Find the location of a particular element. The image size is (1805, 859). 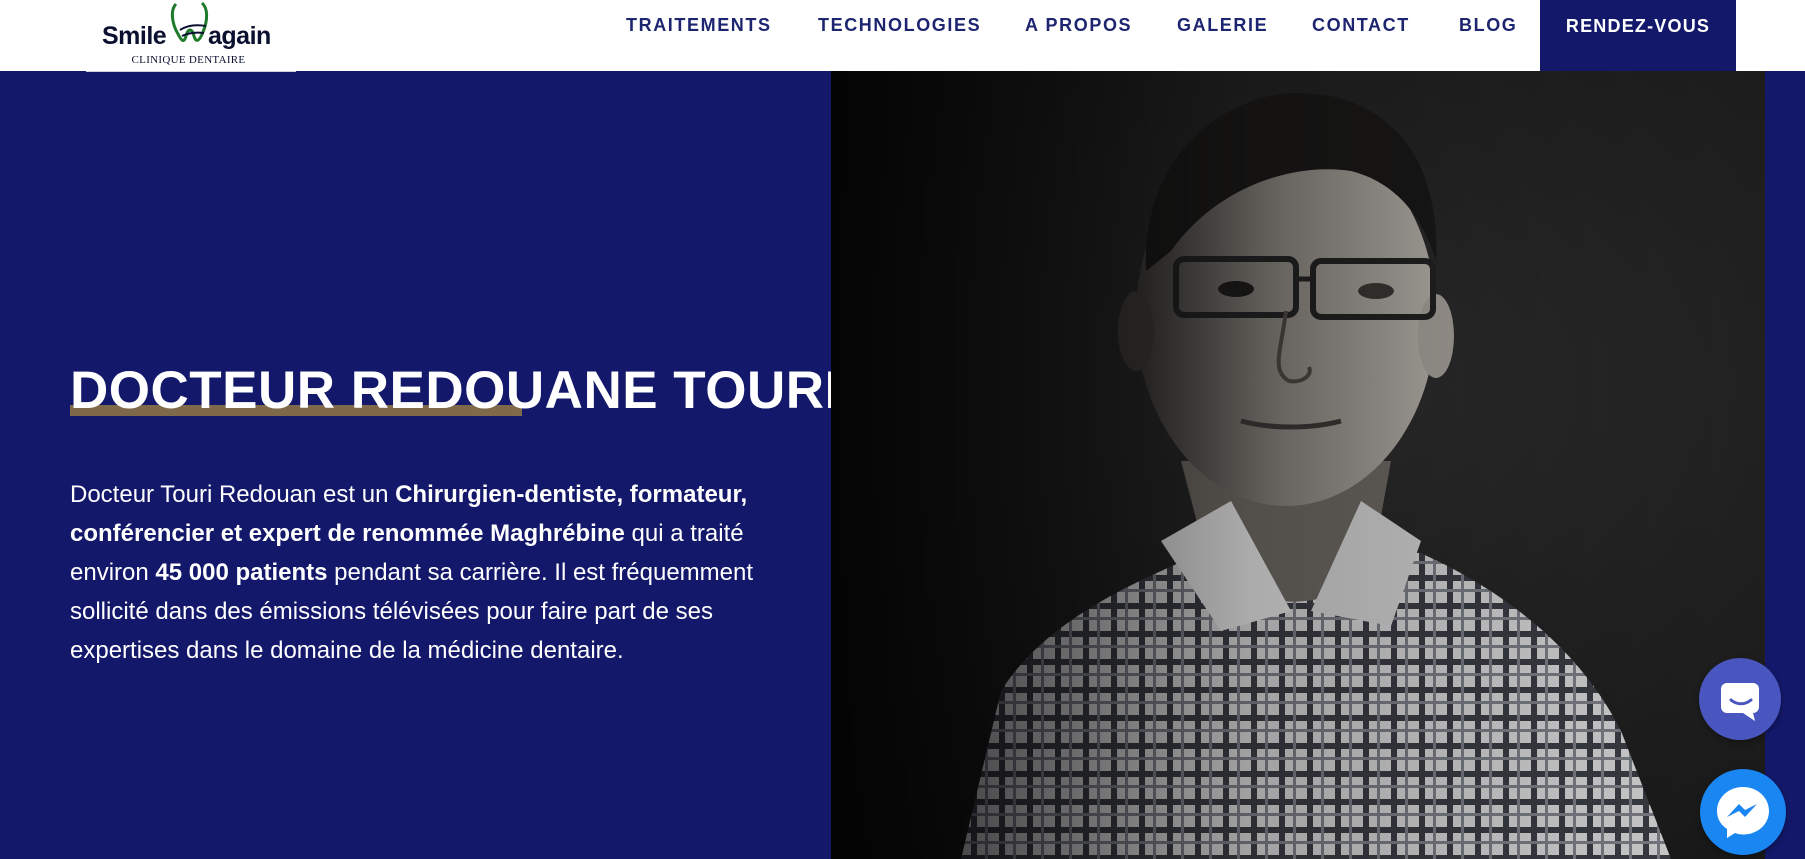

chat-button is located at coordinates (1740, 699).